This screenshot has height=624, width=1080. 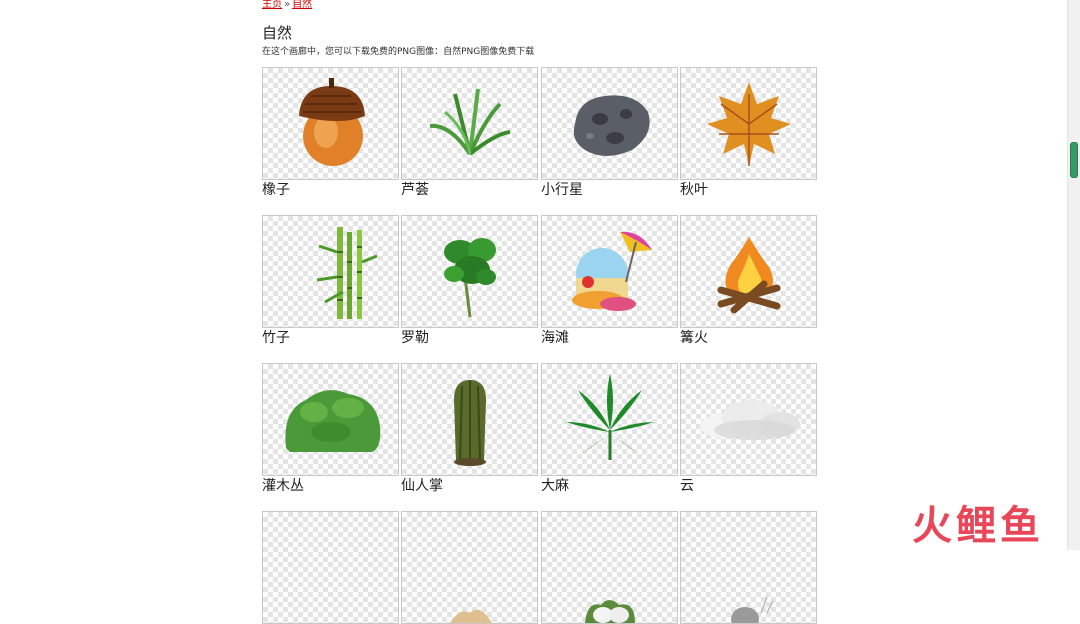 I want to click on breadcrumb: 主页» 自然, so click(x=287, y=5).